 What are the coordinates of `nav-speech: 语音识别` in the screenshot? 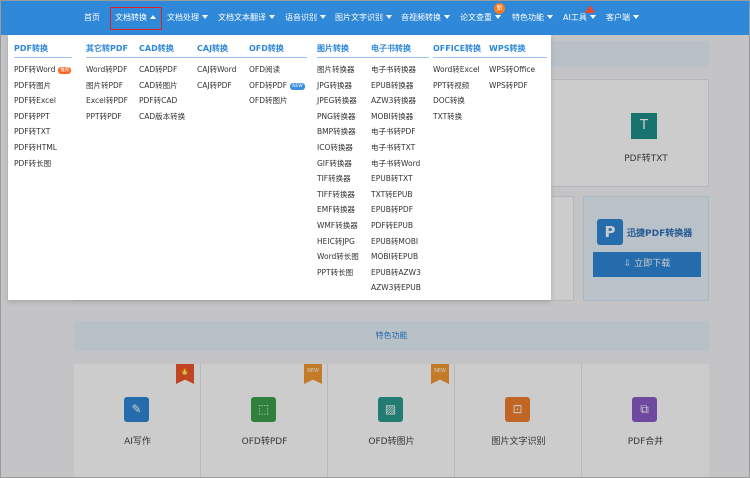 It's located at (305, 18).